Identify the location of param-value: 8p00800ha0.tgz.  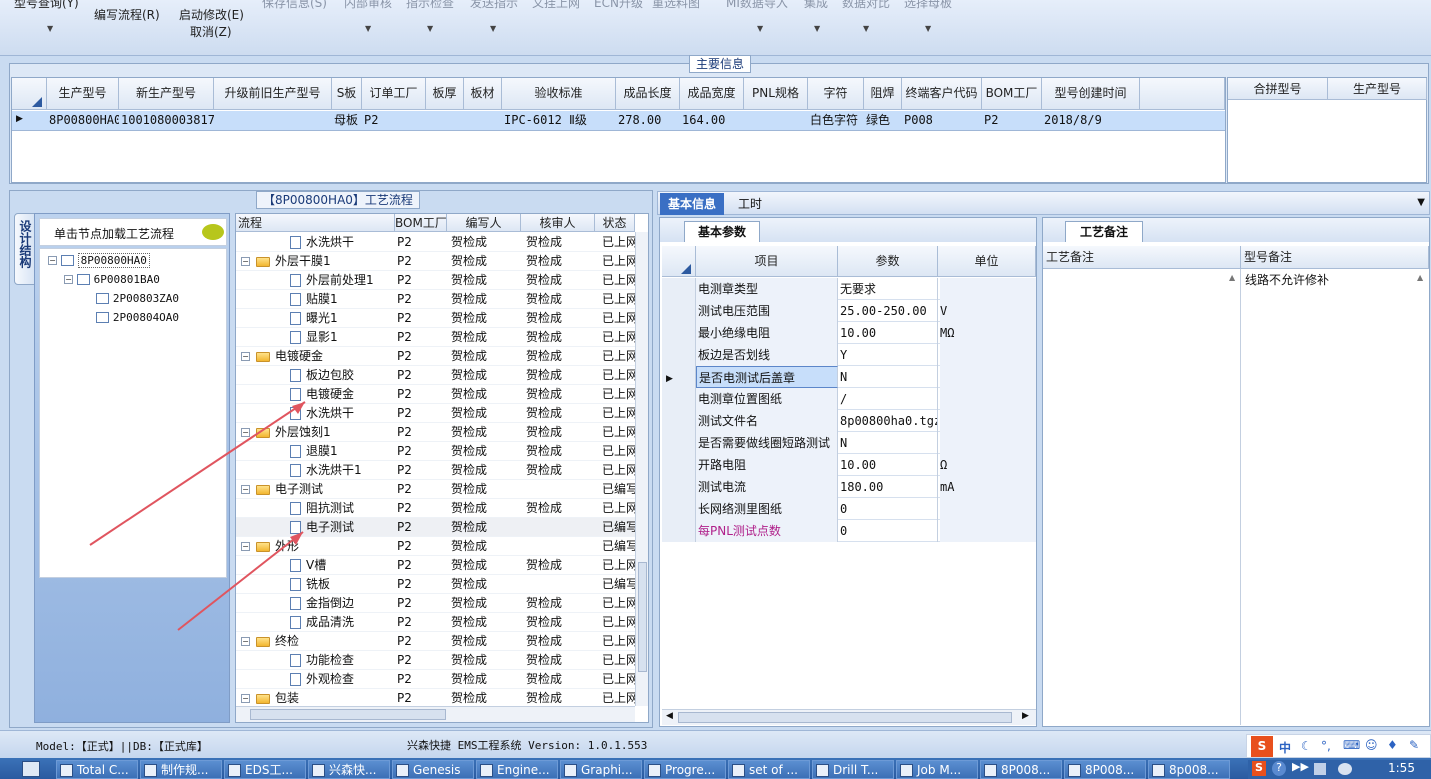
(888, 421).